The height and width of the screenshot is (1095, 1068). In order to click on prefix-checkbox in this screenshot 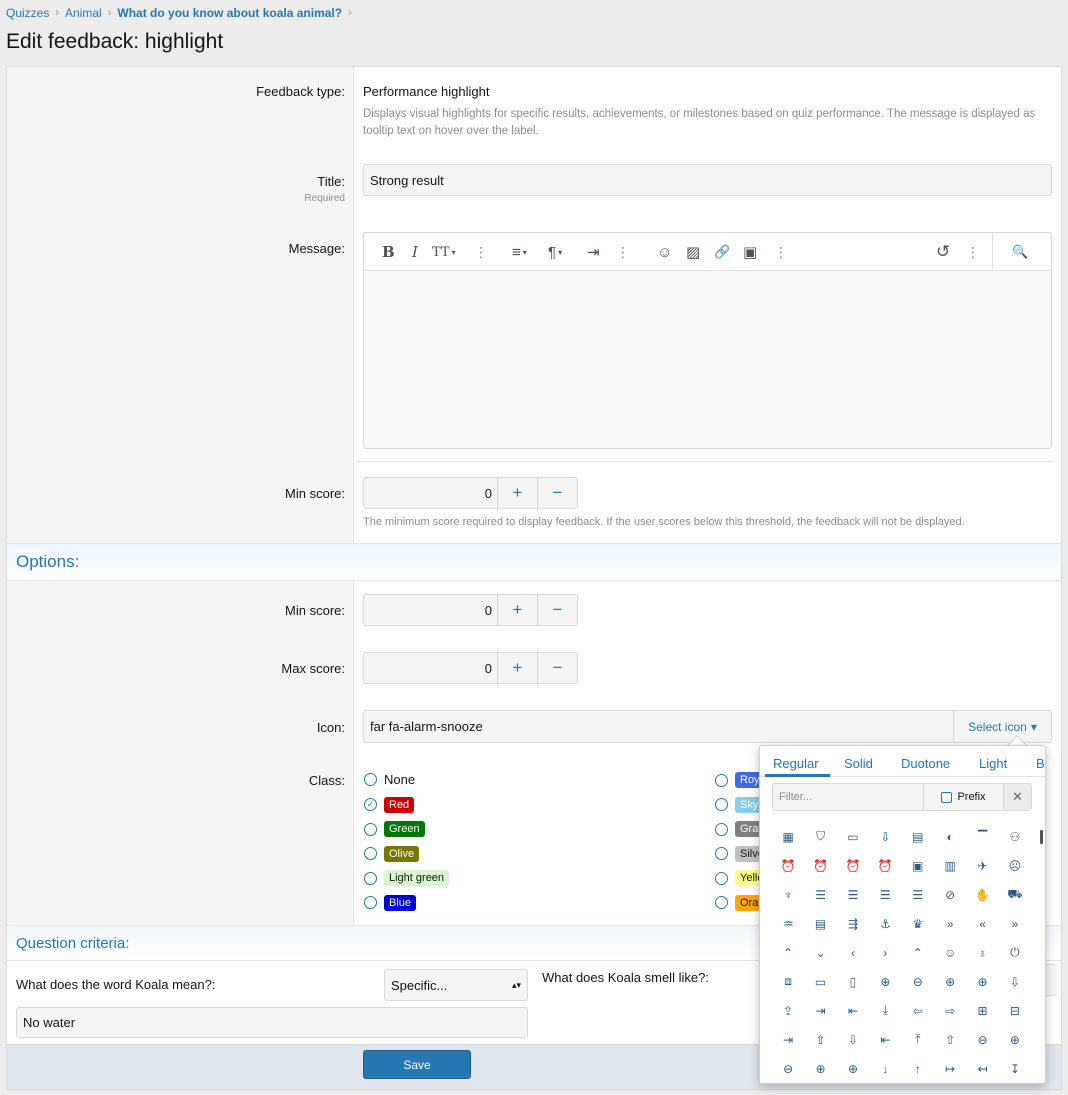, I will do `click(947, 797)`.